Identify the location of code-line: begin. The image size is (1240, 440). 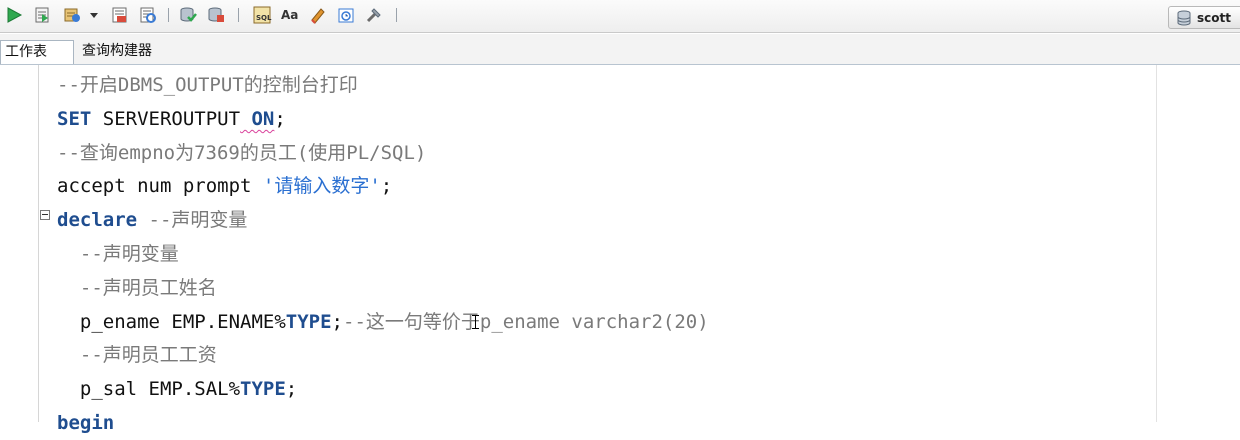
(85, 423).